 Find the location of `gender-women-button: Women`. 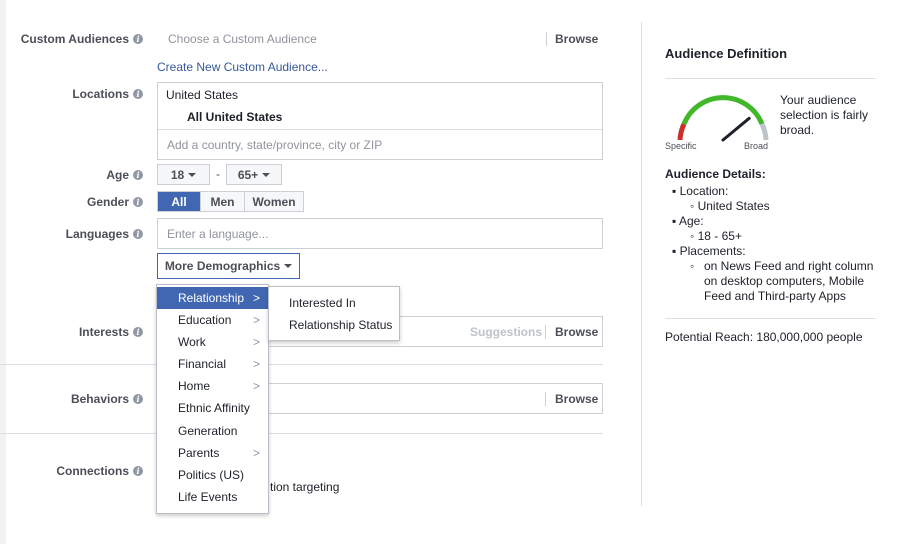

gender-women-button: Women is located at coordinates (274, 201).